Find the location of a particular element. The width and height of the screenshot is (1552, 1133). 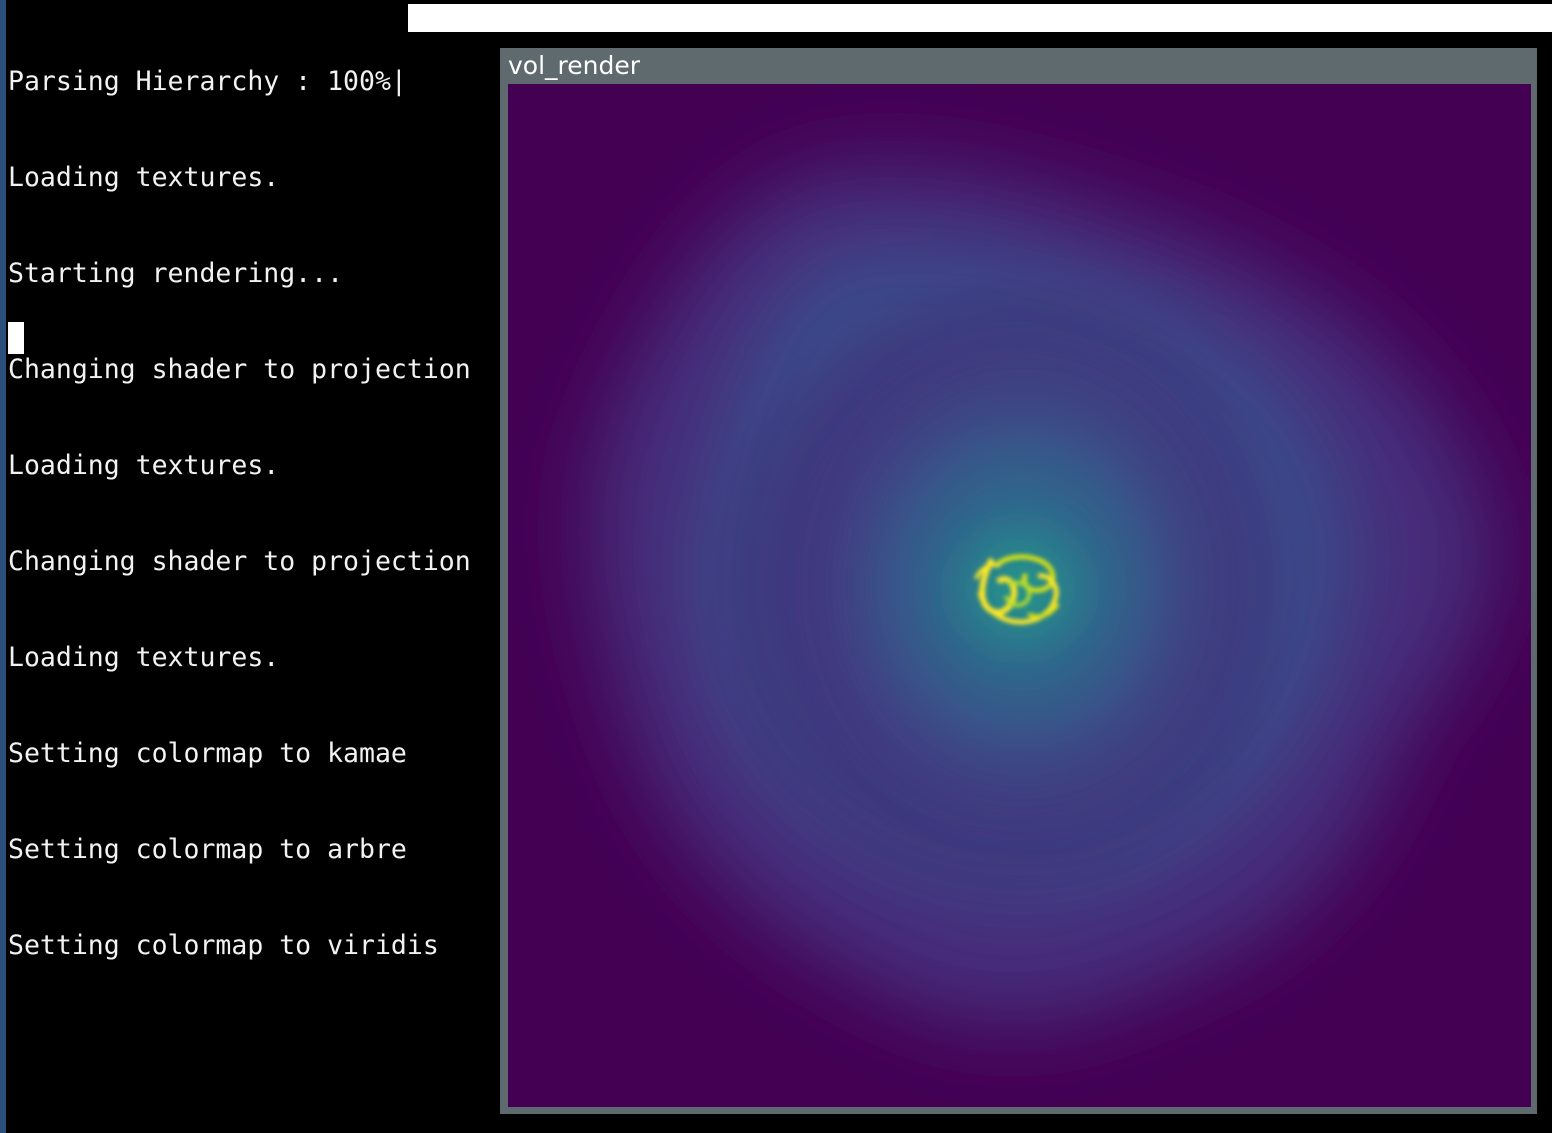

screen-left-border is located at coordinates (3, 566).